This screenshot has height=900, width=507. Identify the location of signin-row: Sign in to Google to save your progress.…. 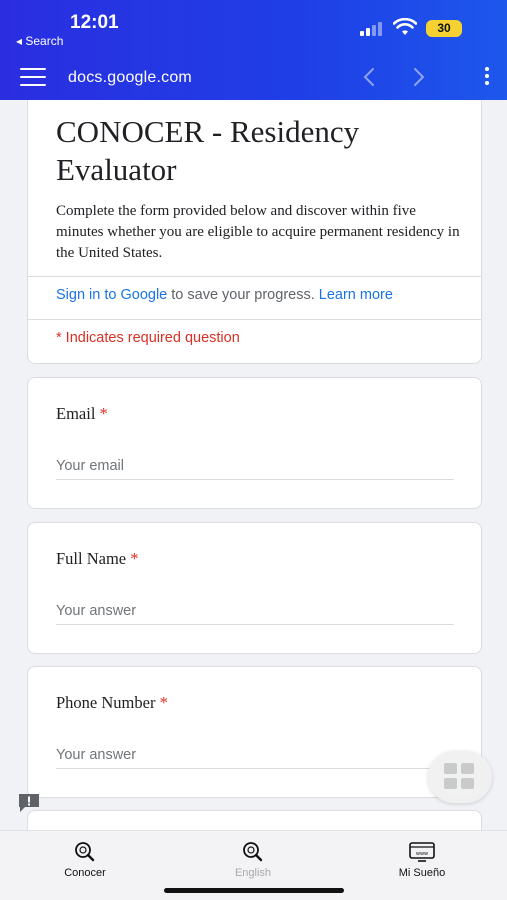
(224, 295).